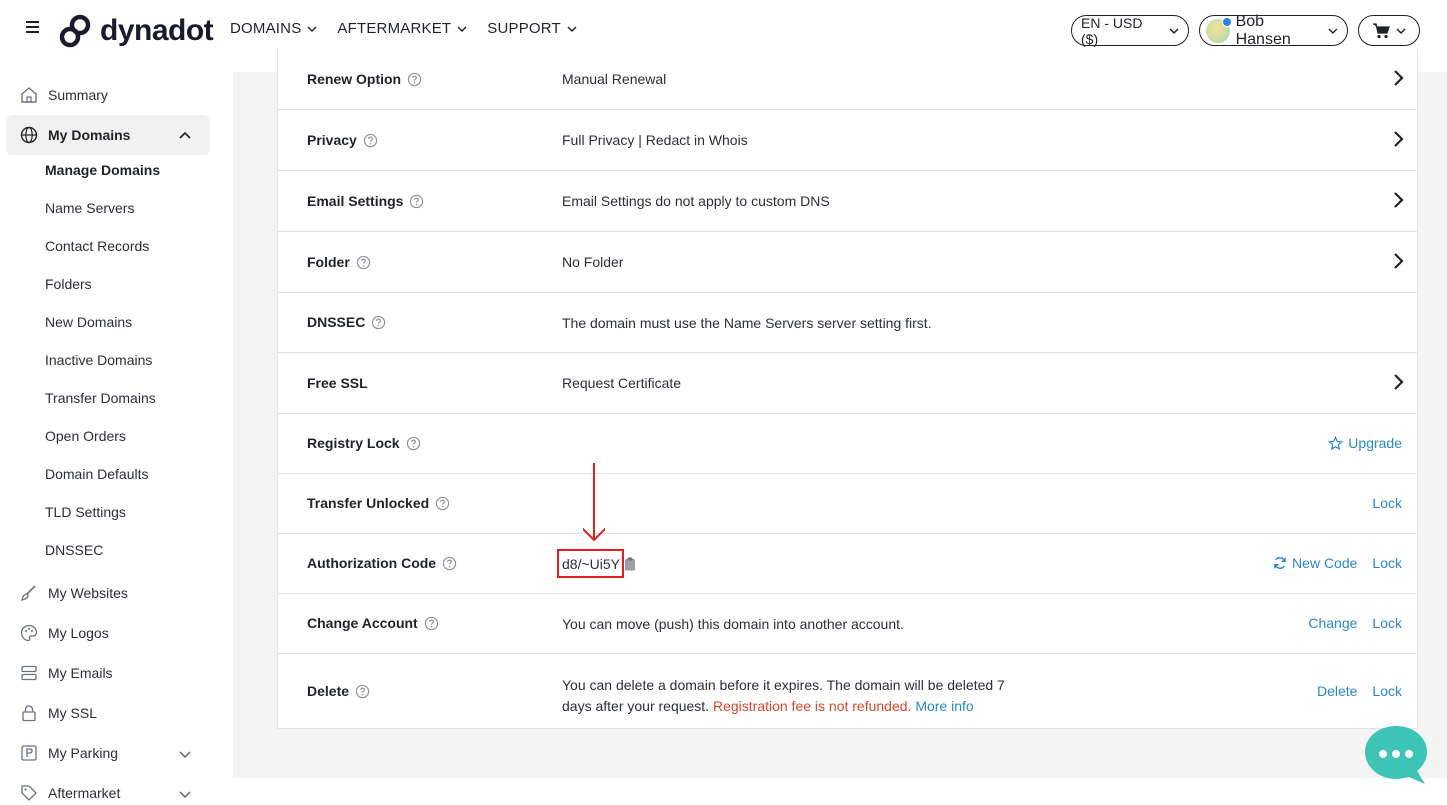  I want to click on upgrade-link: Upgrade, so click(1365, 443).